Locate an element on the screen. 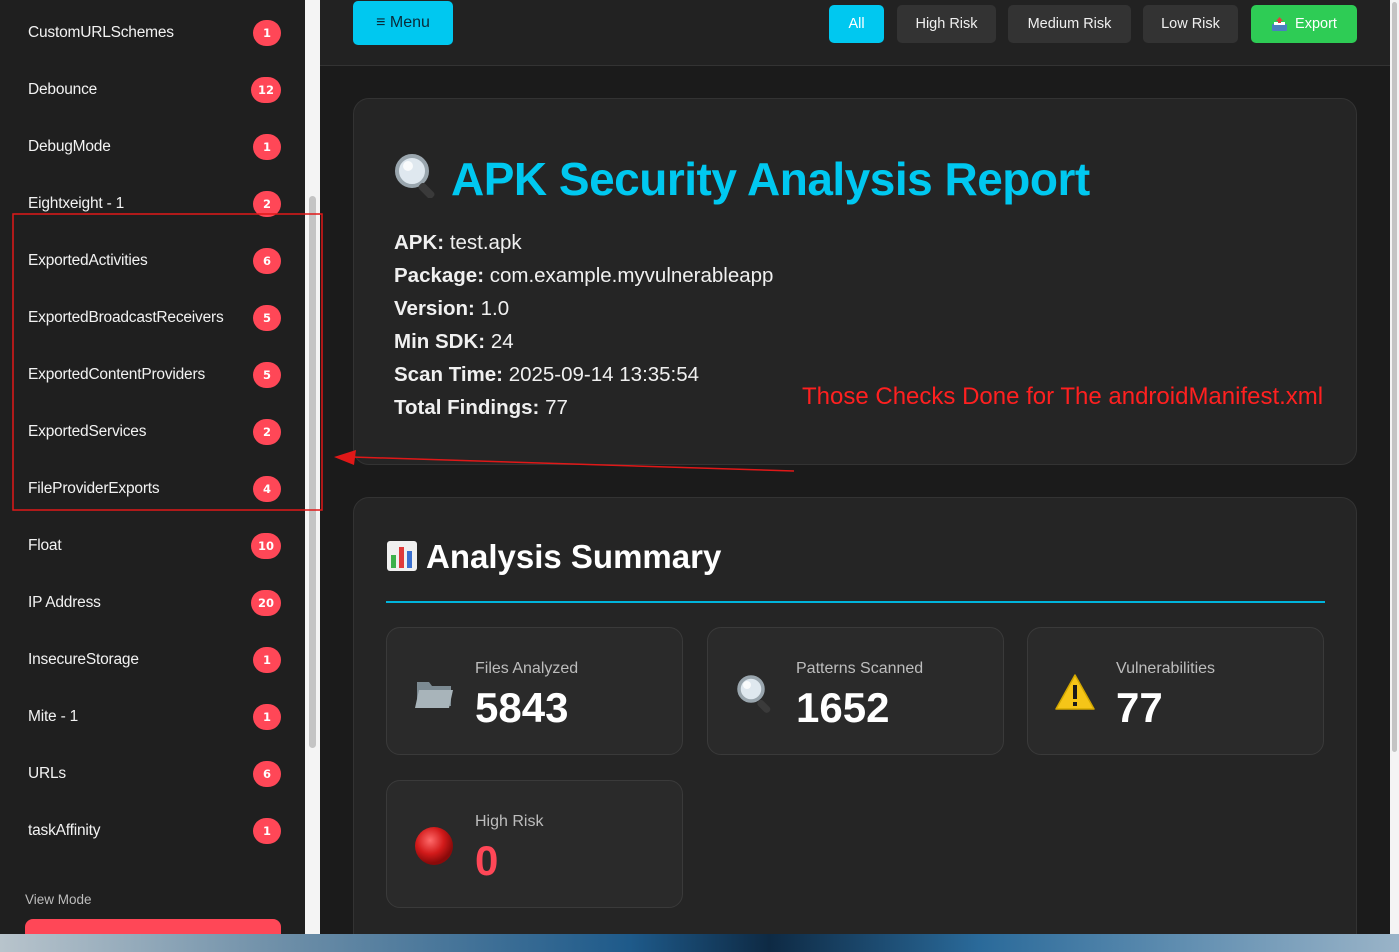 Image resolution: width=1399 pixels, height=952 pixels. filter-medium-risk-button: Medium Risk is located at coordinates (1069, 24).